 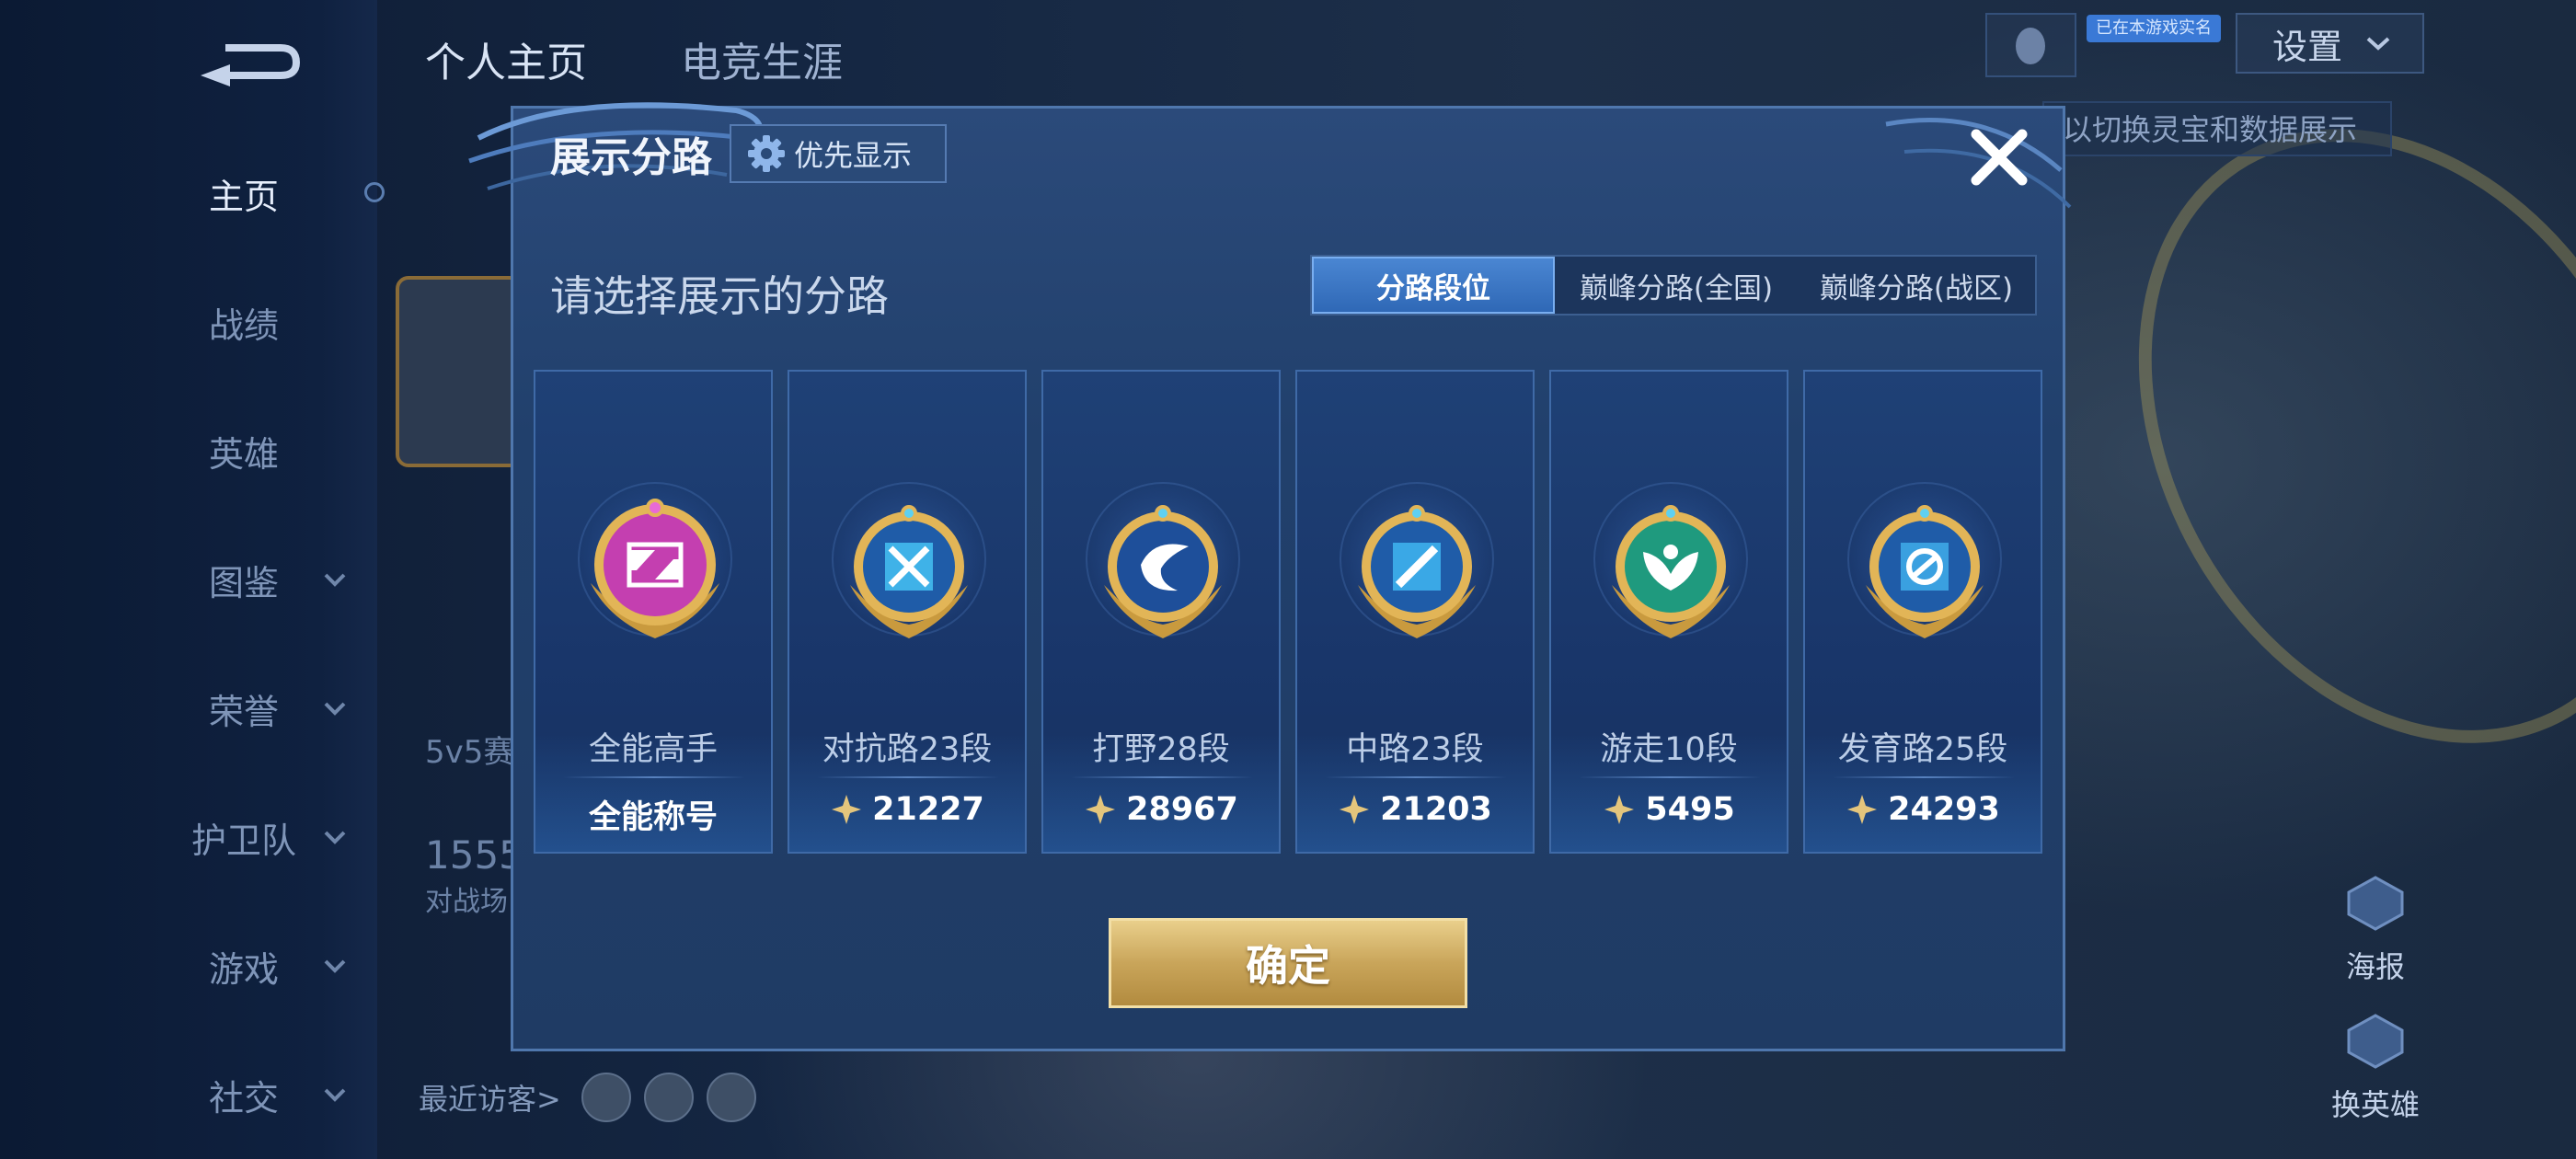 I want to click on battle-label: 对战场, so click(x=466, y=902).